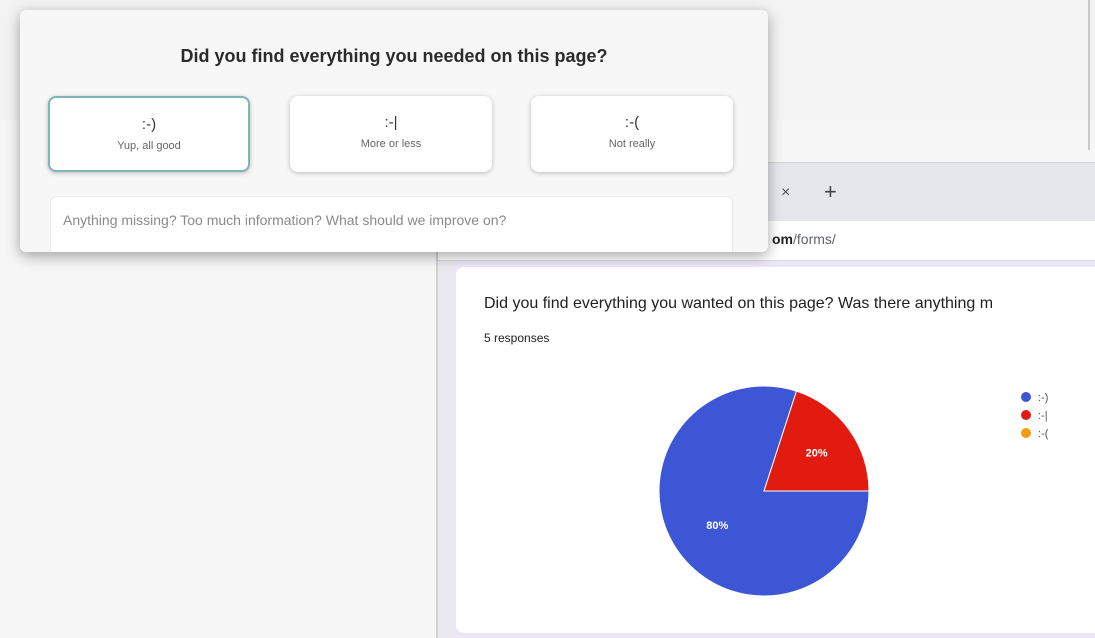 The height and width of the screenshot is (638, 1095). What do you see at coordinates (817, 454) in the screenshot?
I see `pie-slice-label: 20%` at bounding box center [817, 454].